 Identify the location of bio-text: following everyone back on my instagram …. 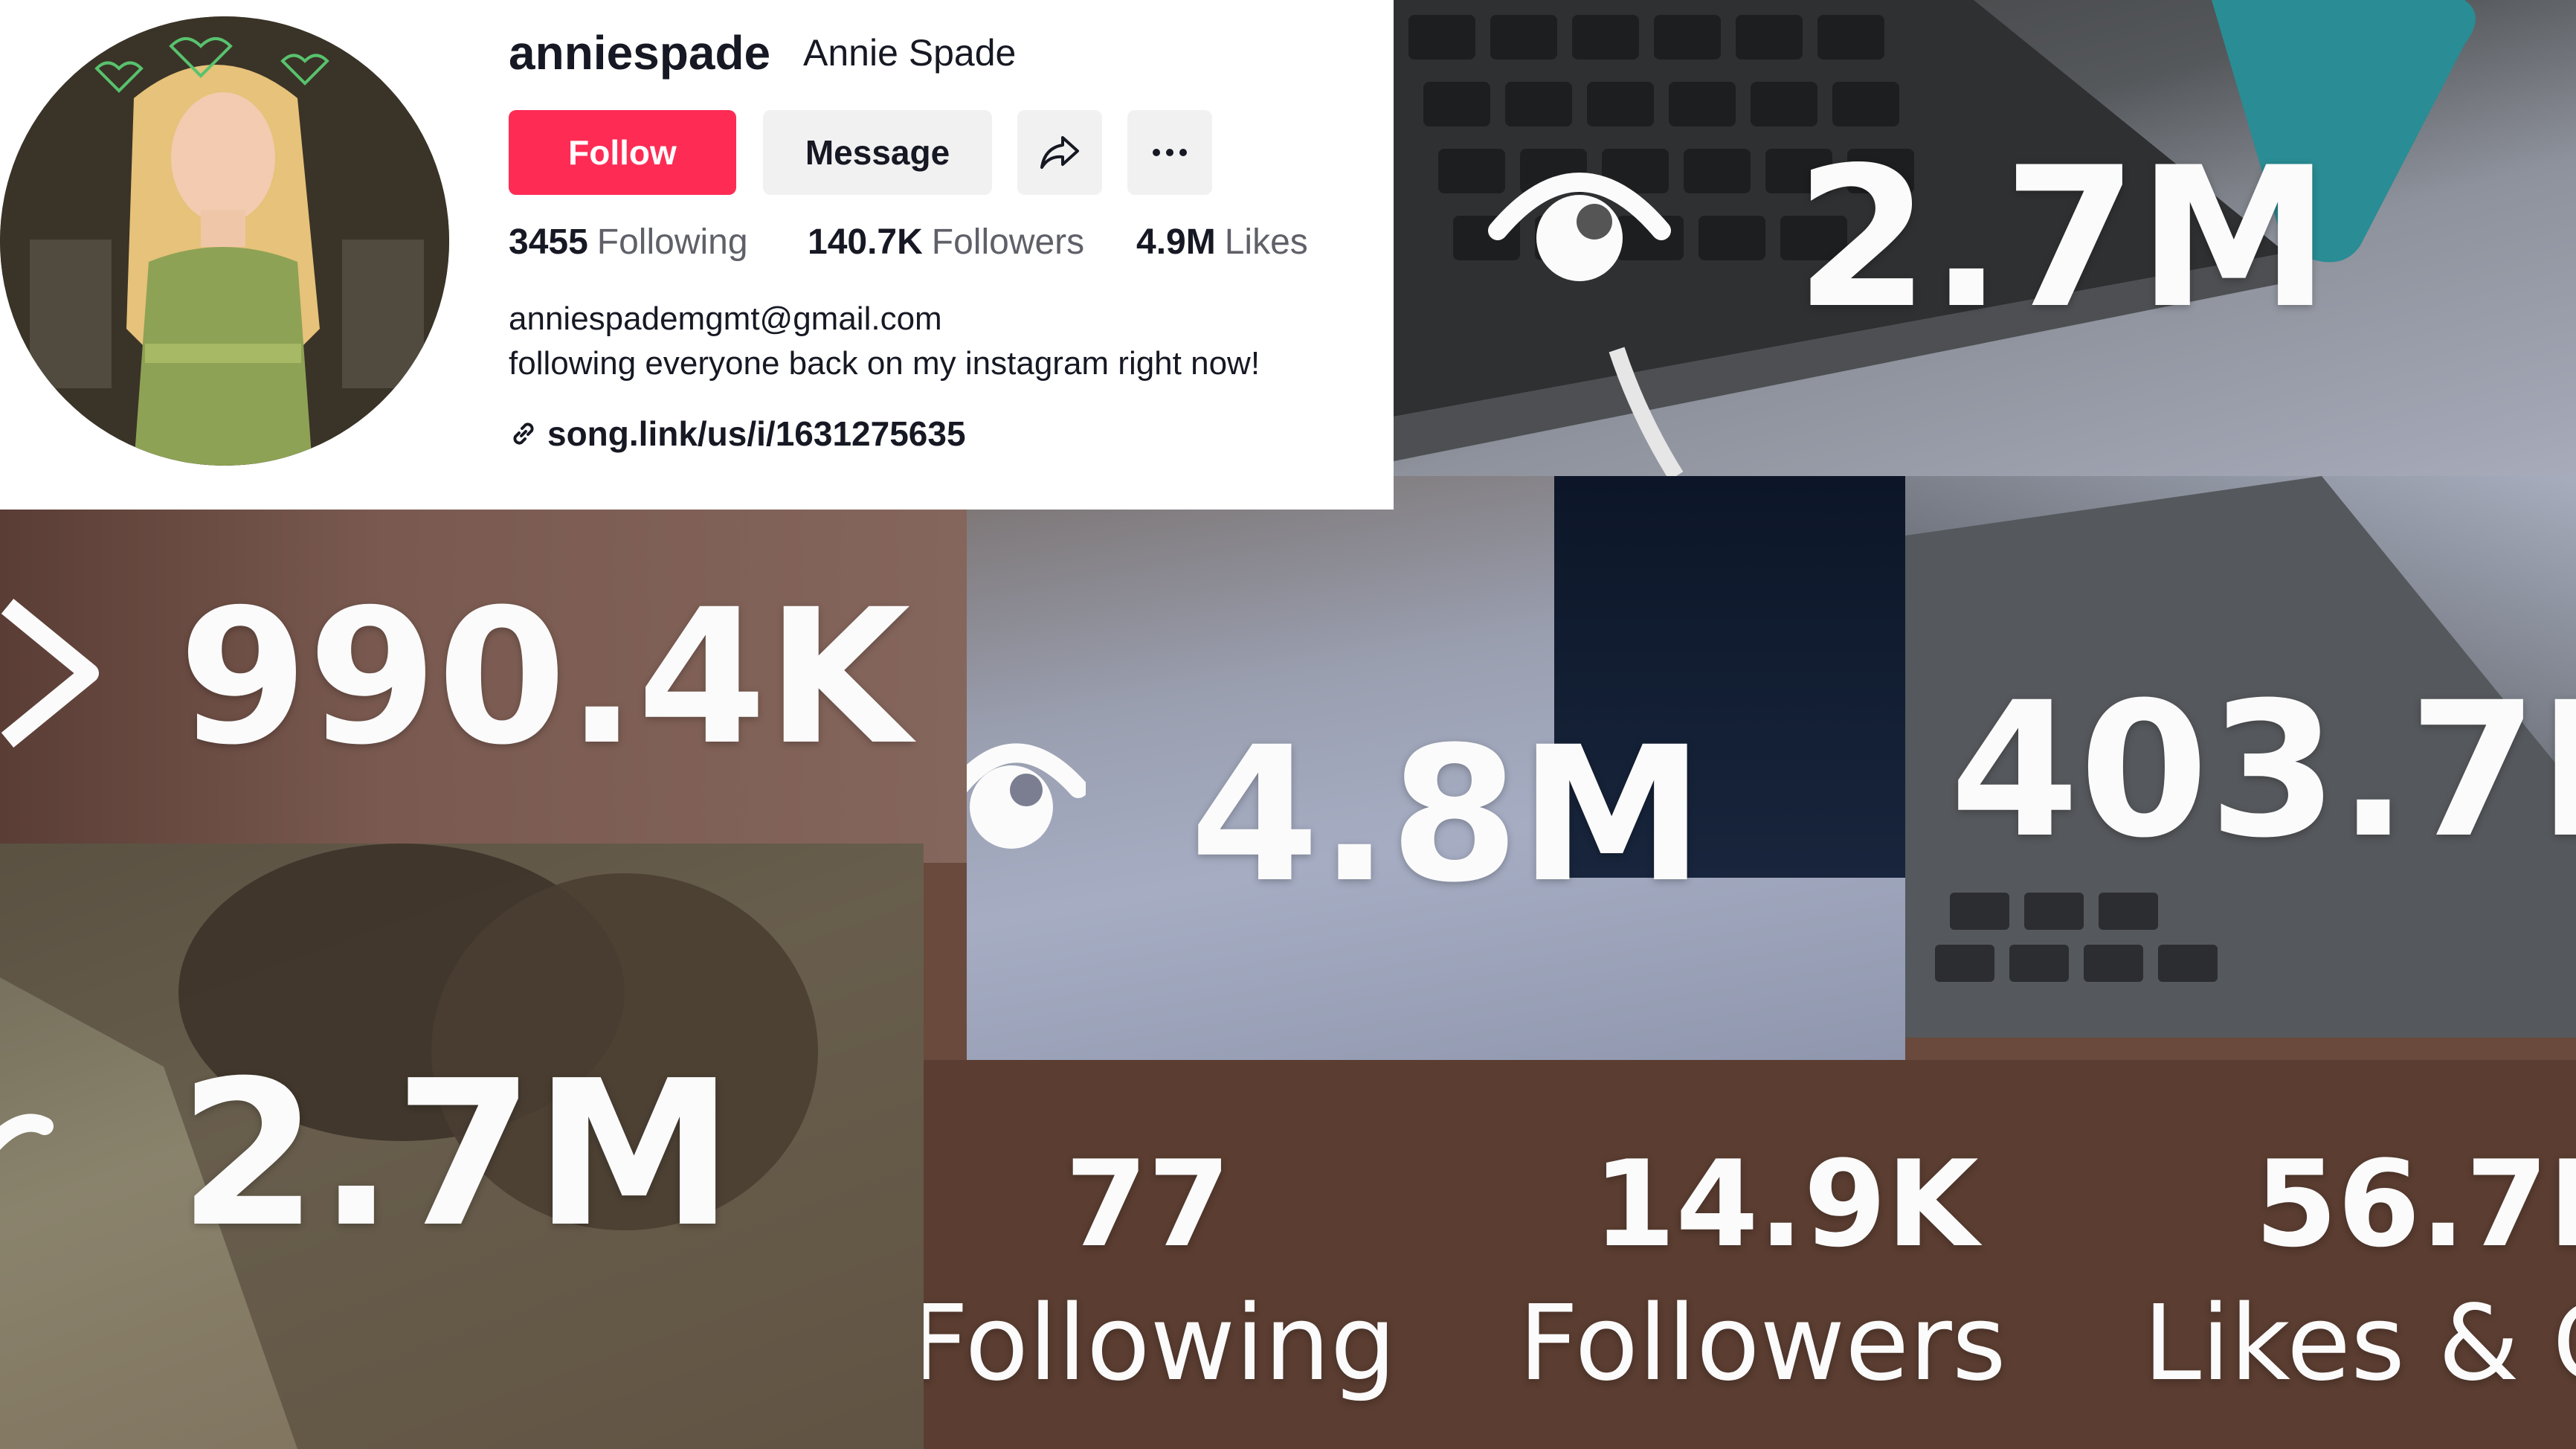
(884, 363).